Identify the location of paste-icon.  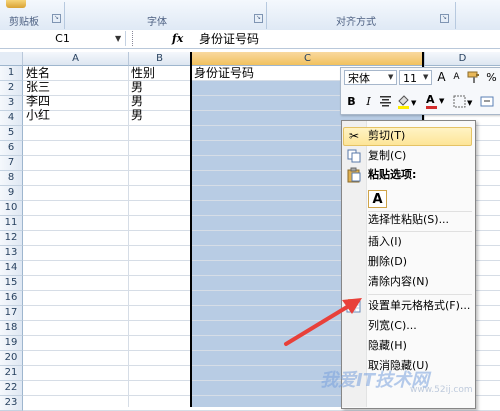
(16, 4).